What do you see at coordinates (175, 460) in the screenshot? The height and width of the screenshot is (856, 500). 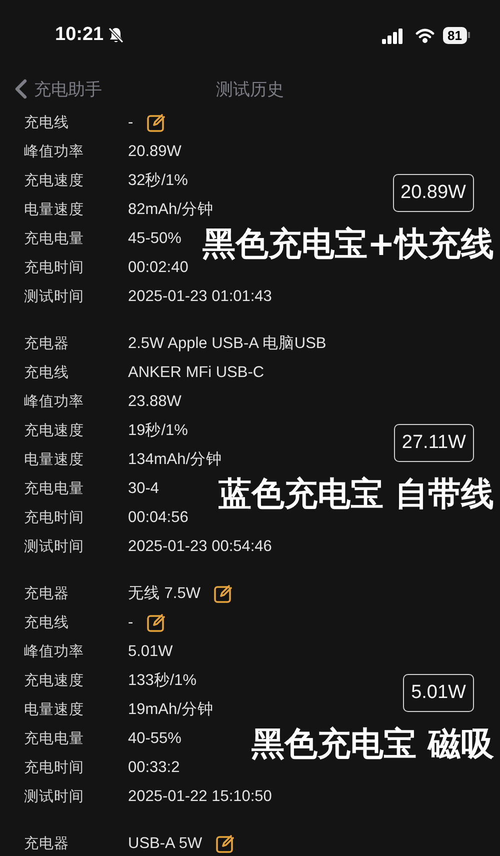 I see `field-value: 134mAh/分钟` at bounding box center [175, 460].